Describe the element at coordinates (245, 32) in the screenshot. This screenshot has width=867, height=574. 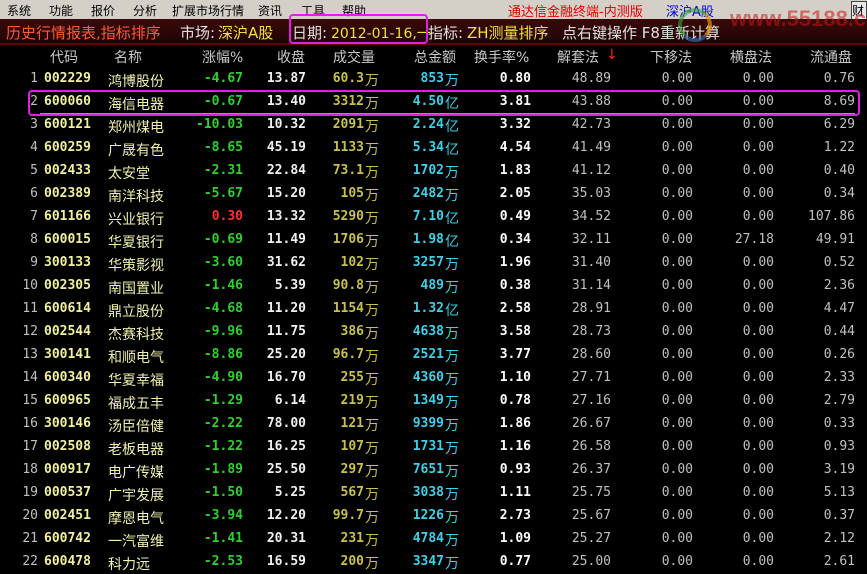
I see `market-value: 深沪A股` at that location.